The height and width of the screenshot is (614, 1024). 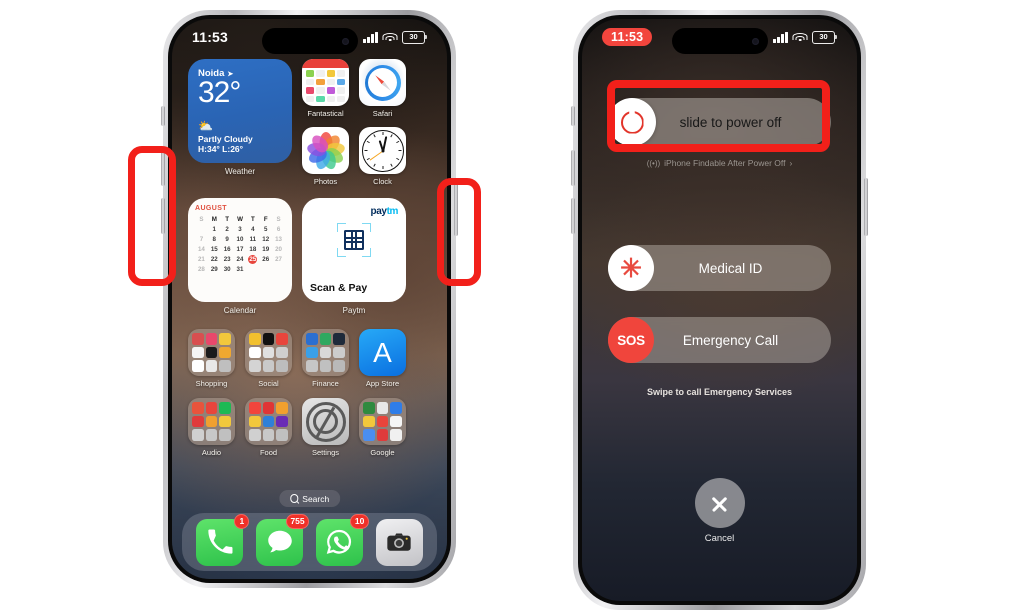 I want to click on calendar-day: 21, so click(x=201, y=259).